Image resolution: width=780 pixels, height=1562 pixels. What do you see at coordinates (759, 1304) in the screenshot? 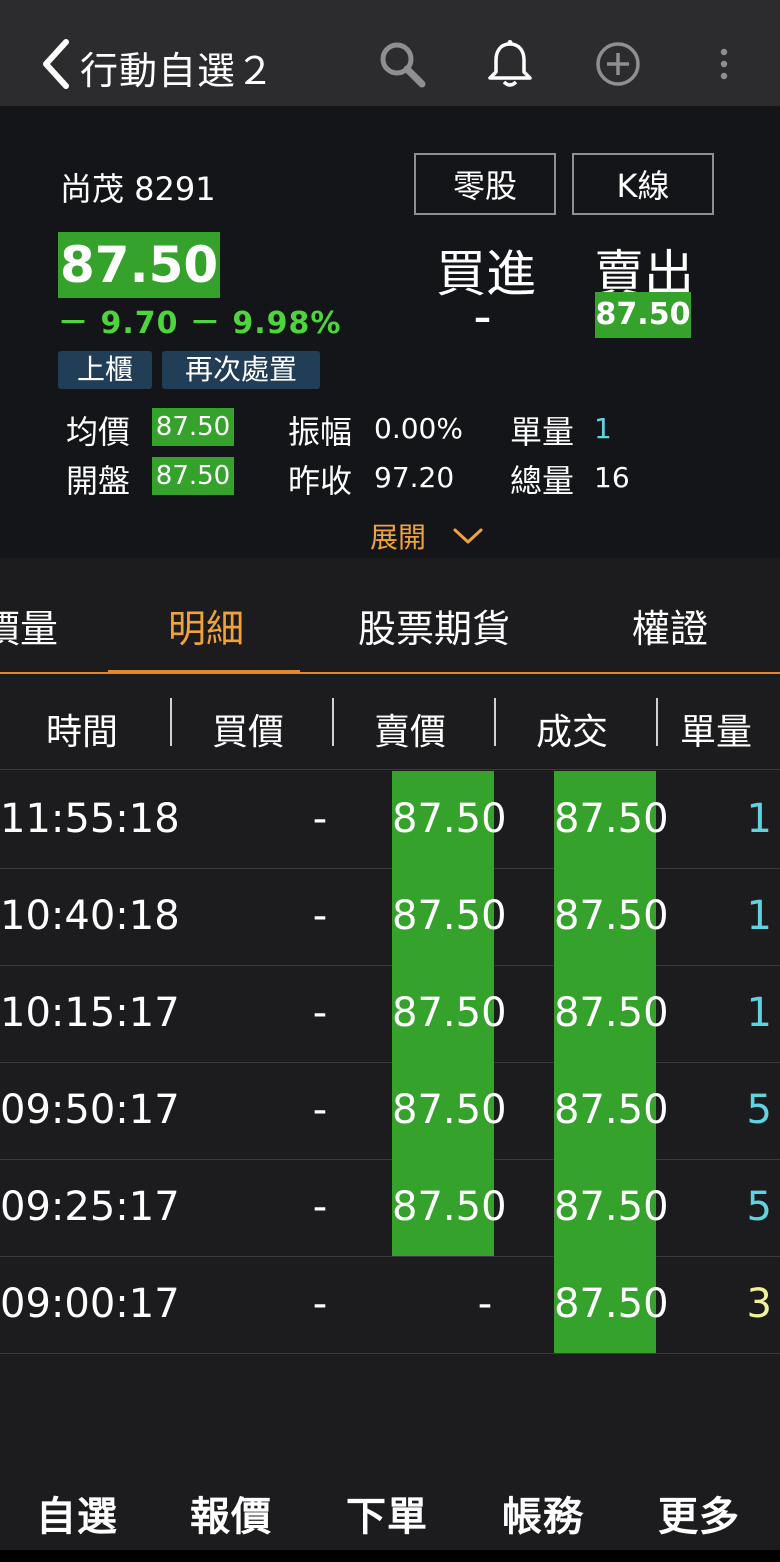
I see `row-volume: 3` at bounding box center [759, 1304].